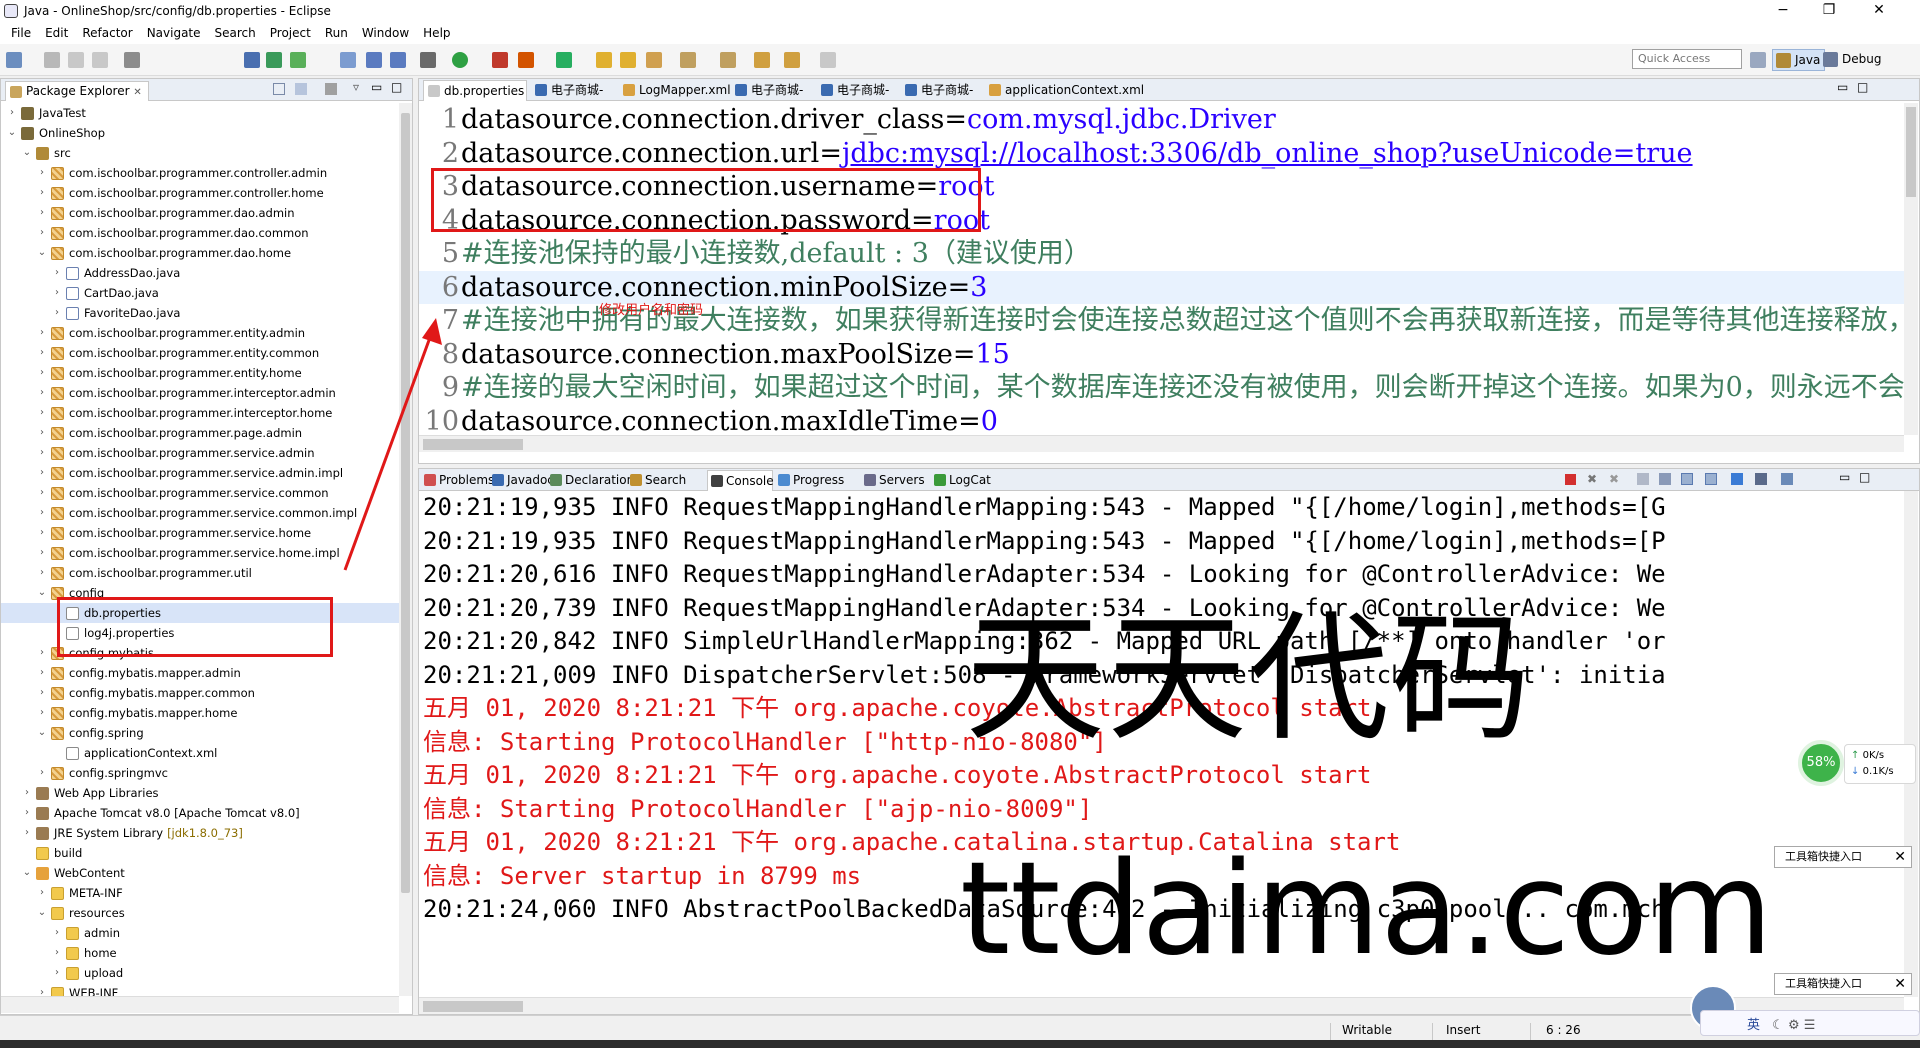 This screenshot has width=1920, height=1048. What do you see at coordinates (252, 60) in the screenshot?
I see `skip-breakpoints-icon` at bounding box center [252, 60].